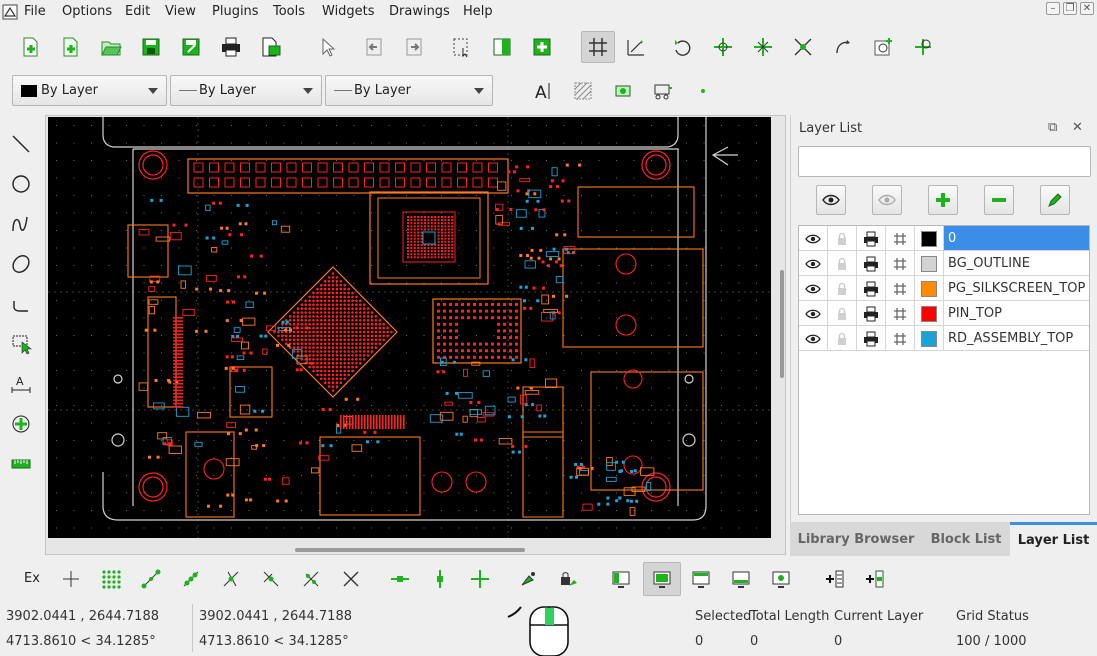  Describe the element at coordinates (831, 200) in the screenshot. I see `show-all-layers-button` at that location.